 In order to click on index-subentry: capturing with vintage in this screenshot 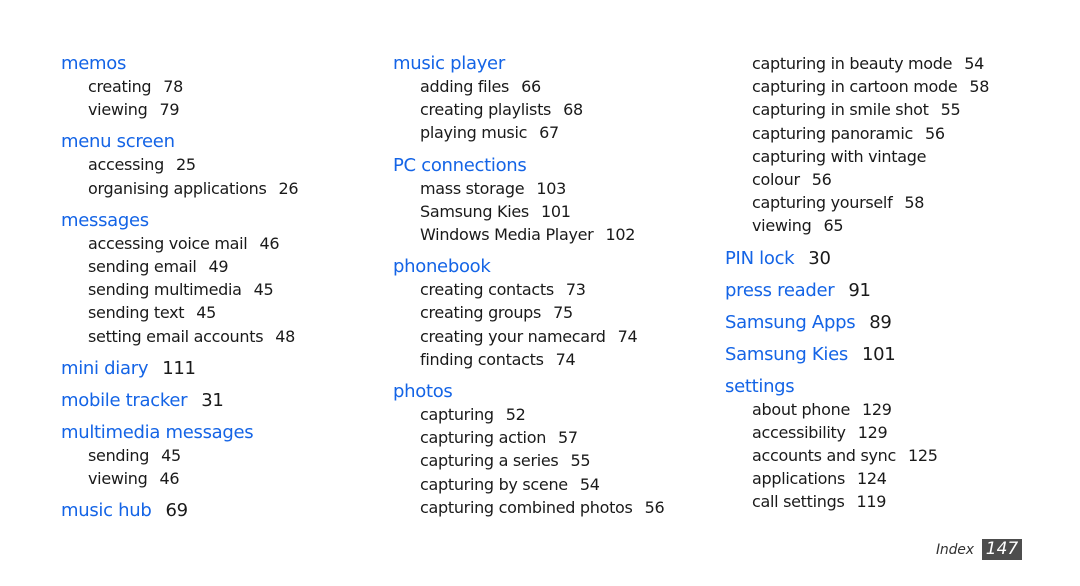, I will do `click(857, 156)`.